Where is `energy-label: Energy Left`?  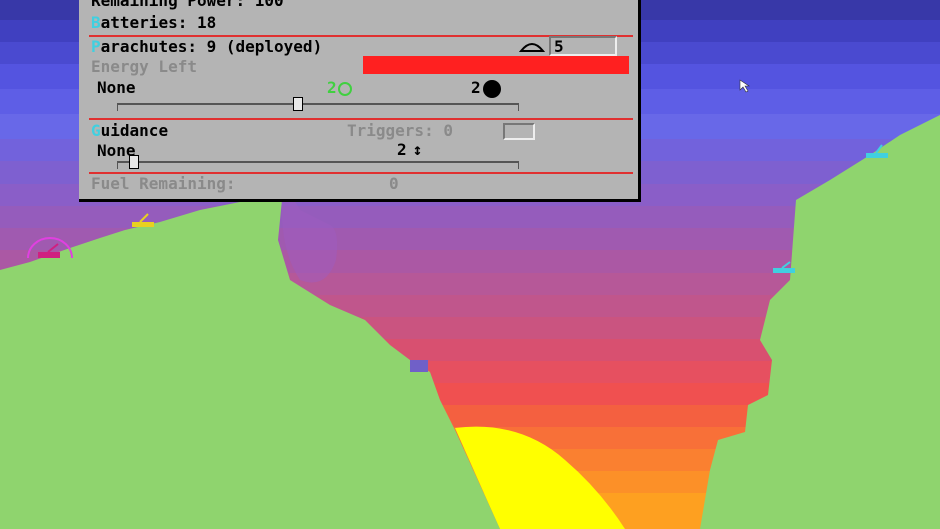 energy-label: Energy Left is located at coordinates (144, 66).